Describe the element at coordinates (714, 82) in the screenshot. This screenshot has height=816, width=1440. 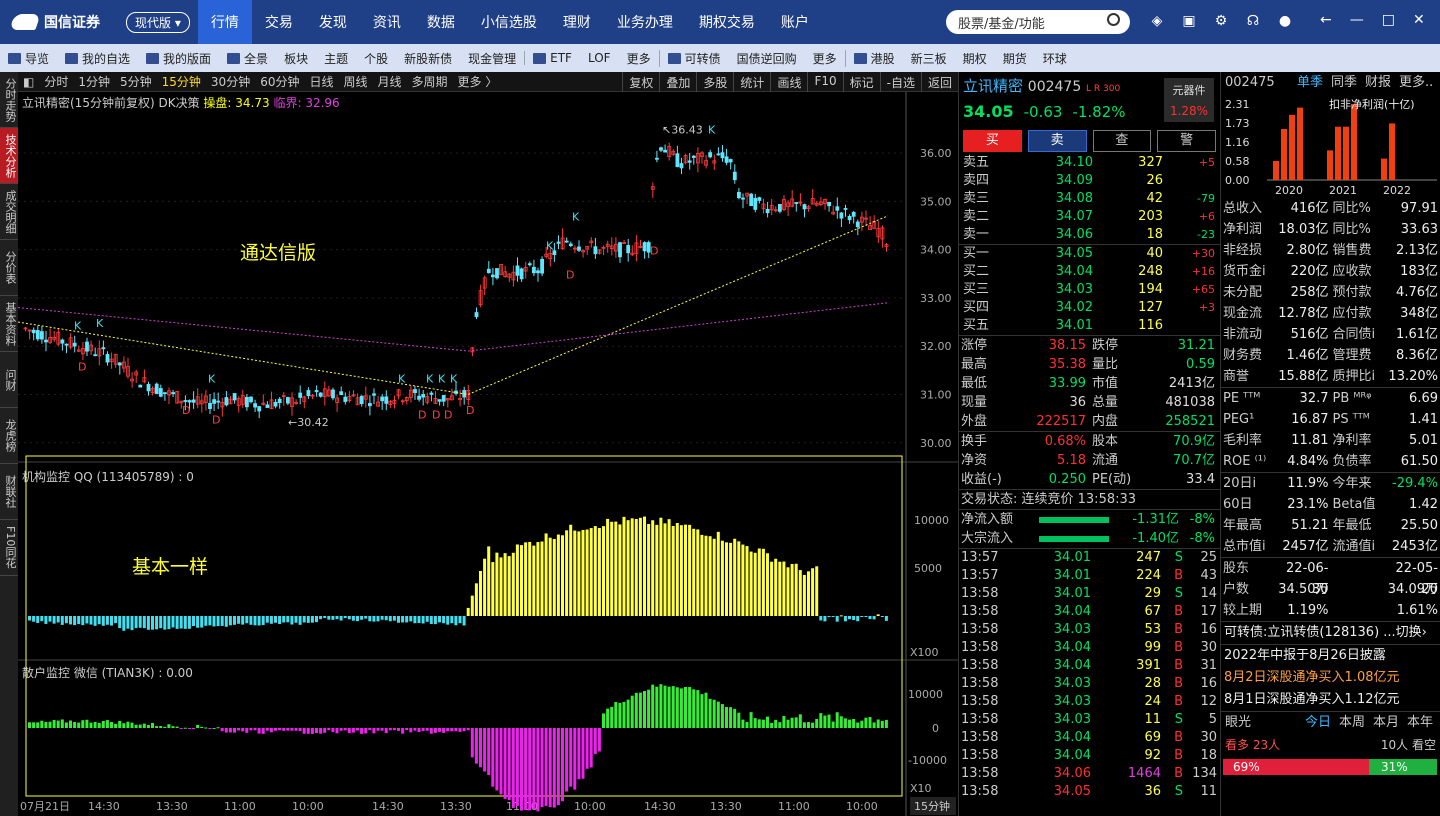
I see `chart-tool-2: 多股` at that location.